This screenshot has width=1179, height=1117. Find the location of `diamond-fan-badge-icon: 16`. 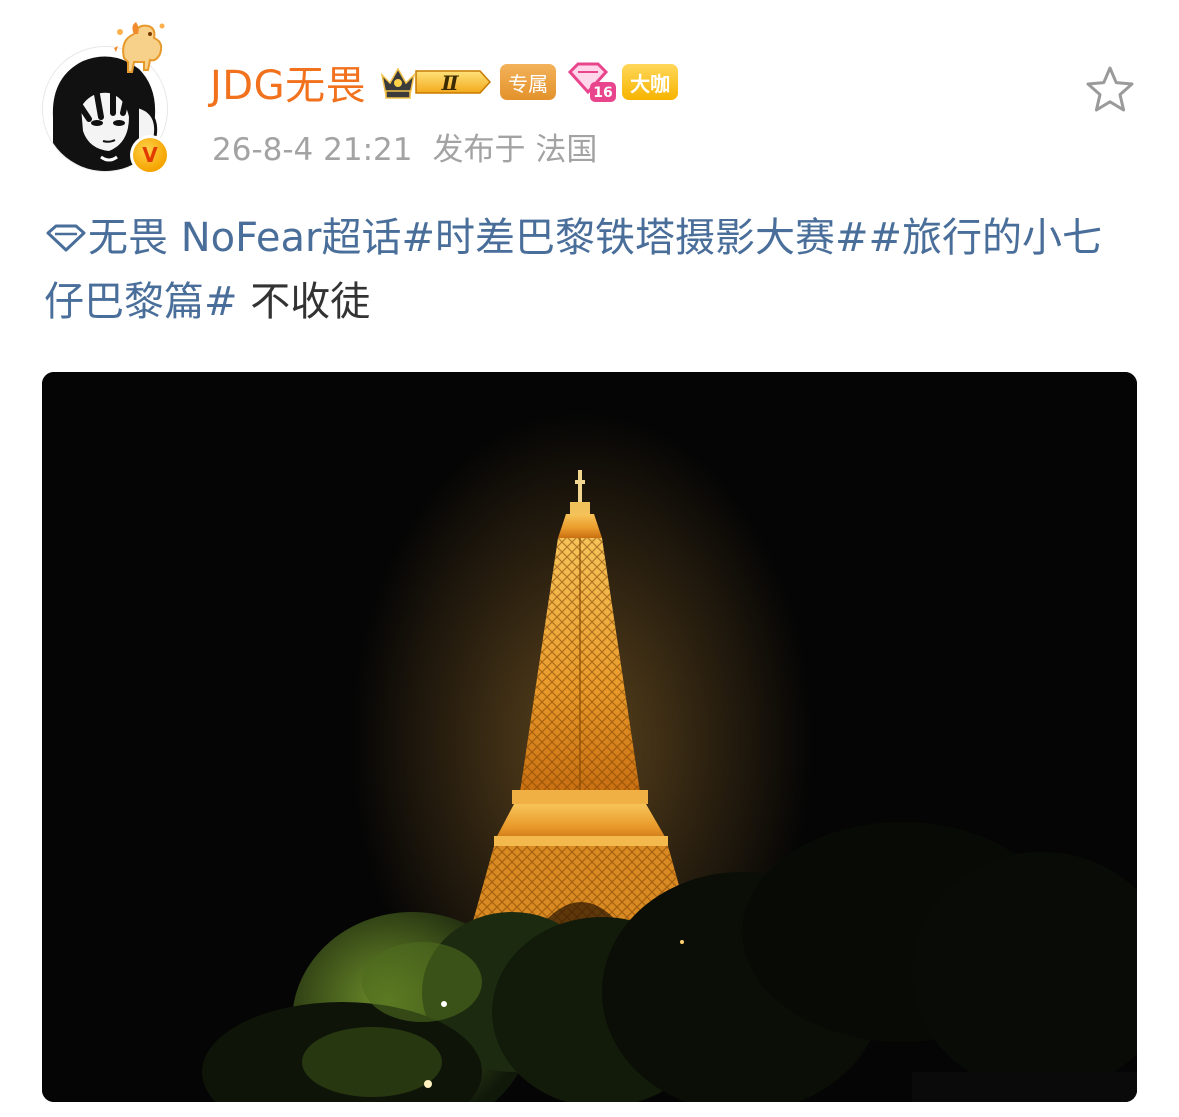

diamond-fan-badge-icon: 16 is located at coordinates (592, 82).